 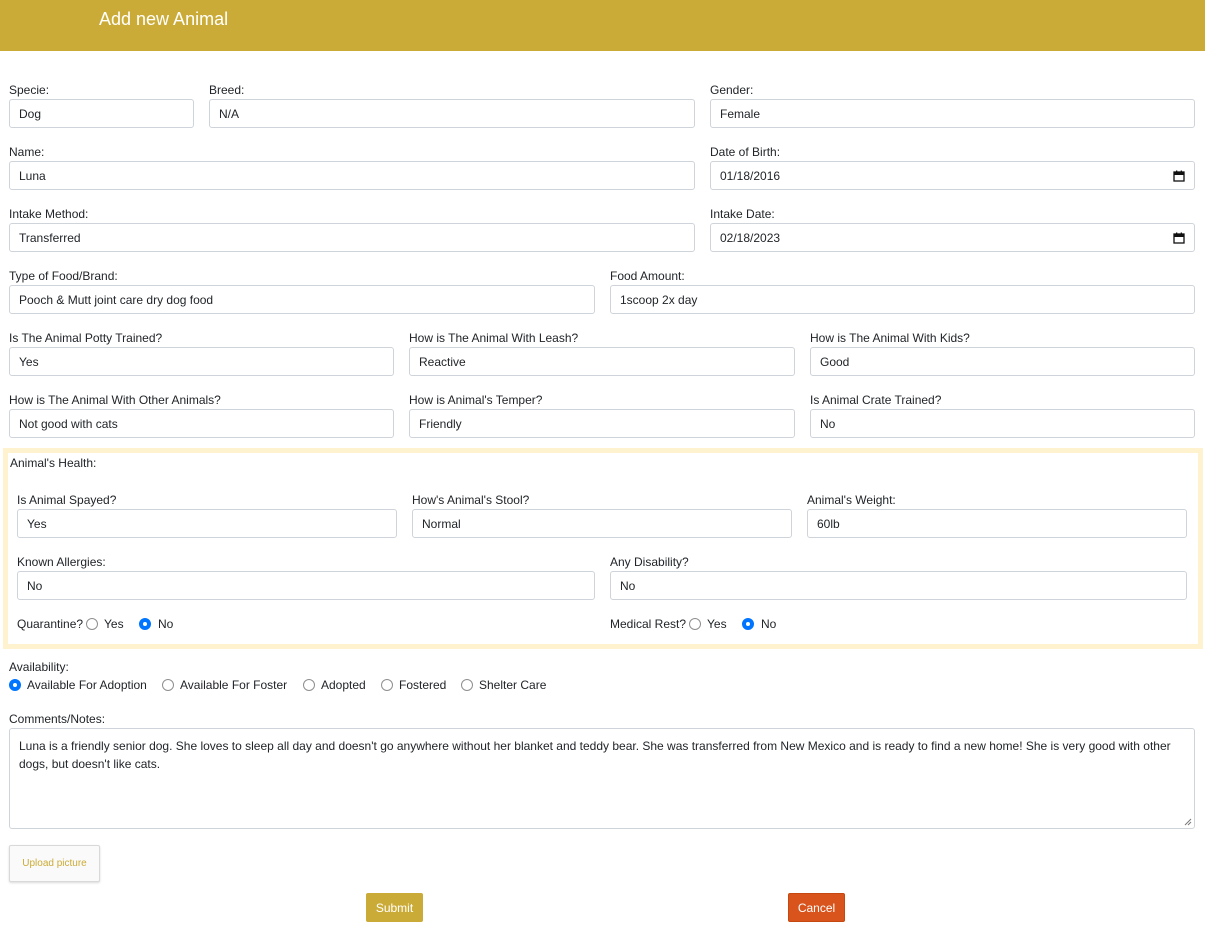 What do you see at coordinates (352, 175) in the screenshot?
I see `name-input` at bounding box center [352, 175].